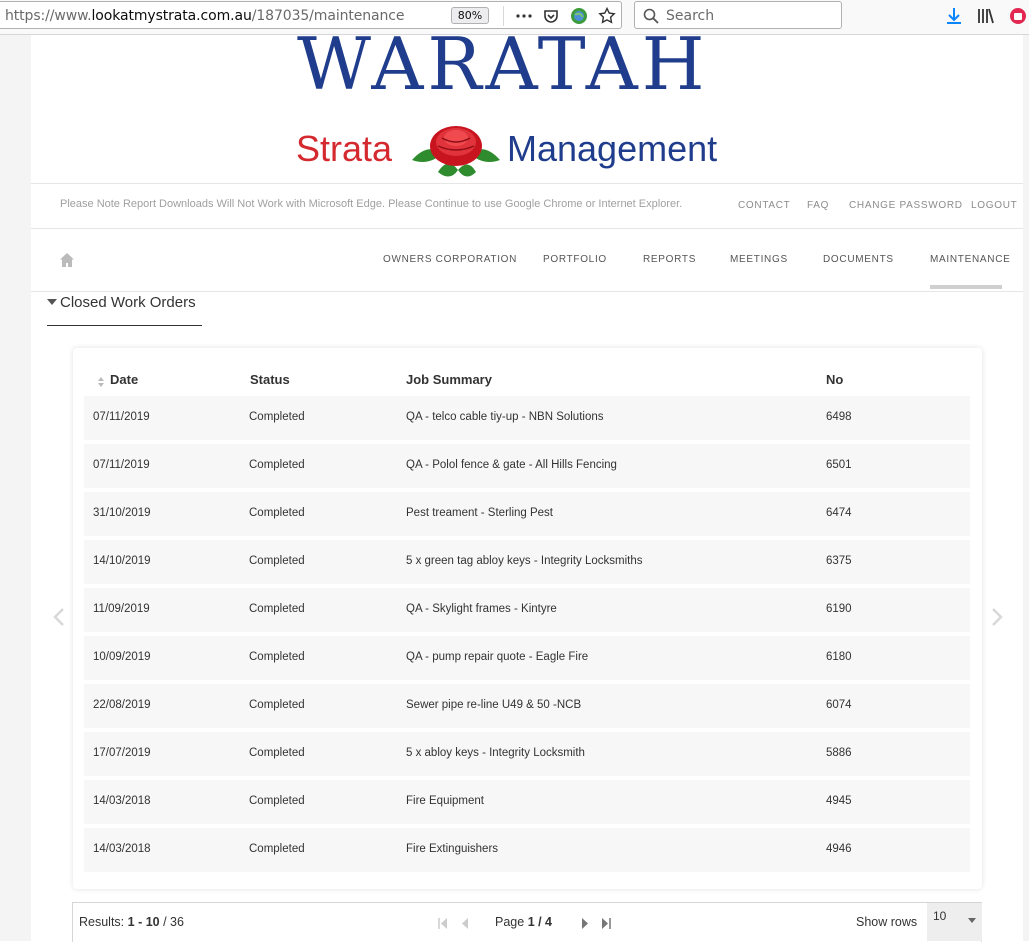  Describe the element at coordinates (495, 753) in the screenshot. I see `cell-job-summary: 5 x abloy keys - Integrity Locksmith` at that location.